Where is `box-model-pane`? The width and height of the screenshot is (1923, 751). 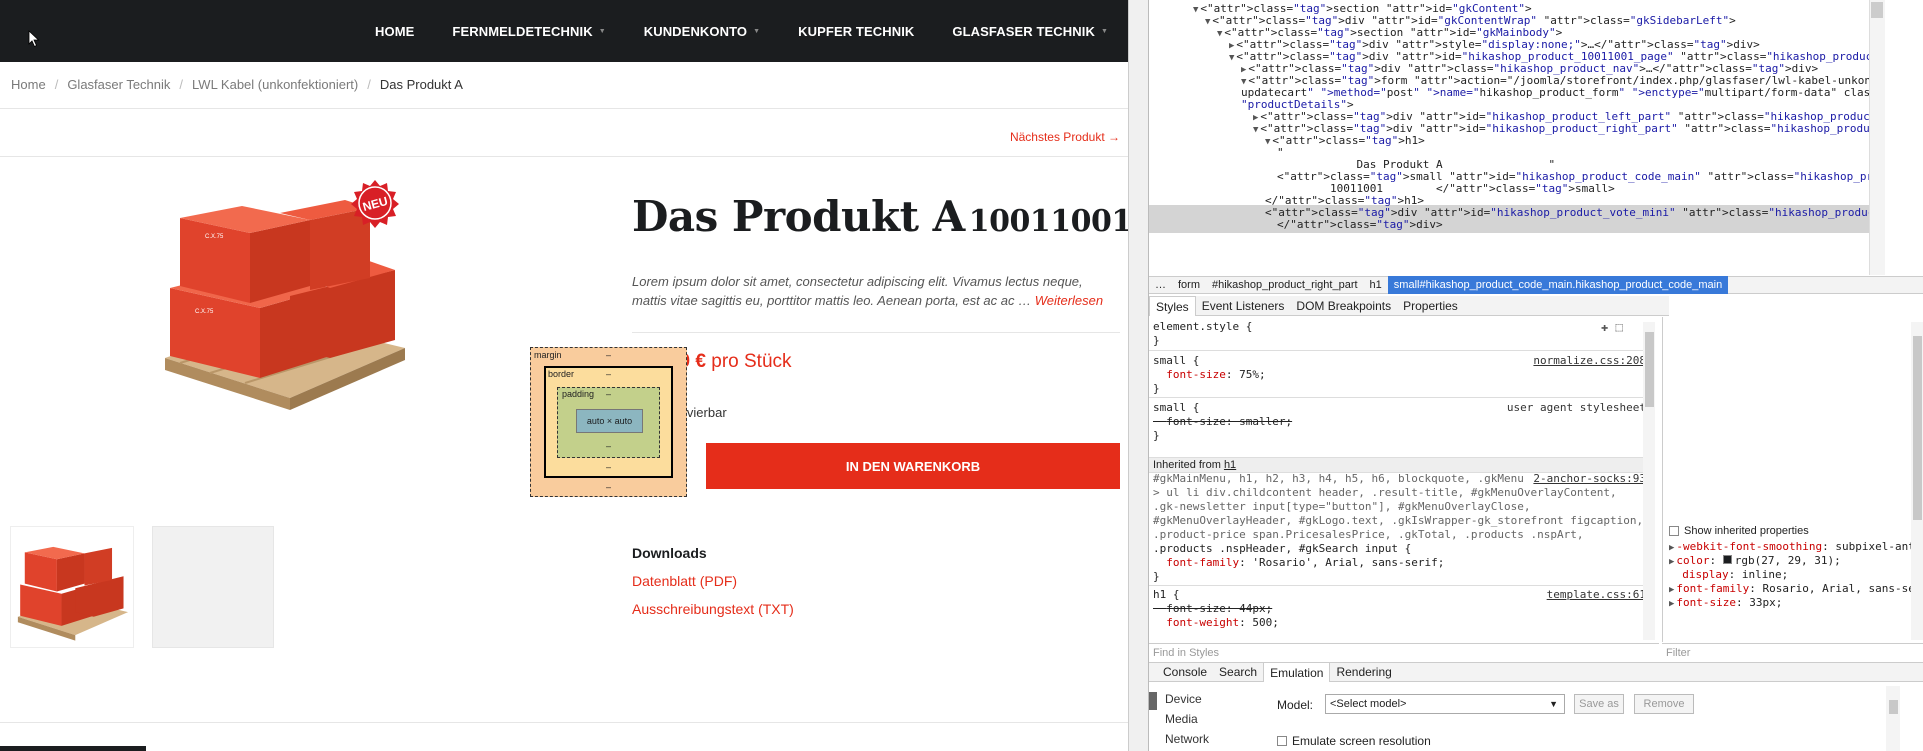
box-model-pane is located at coordinates (1792, 419).